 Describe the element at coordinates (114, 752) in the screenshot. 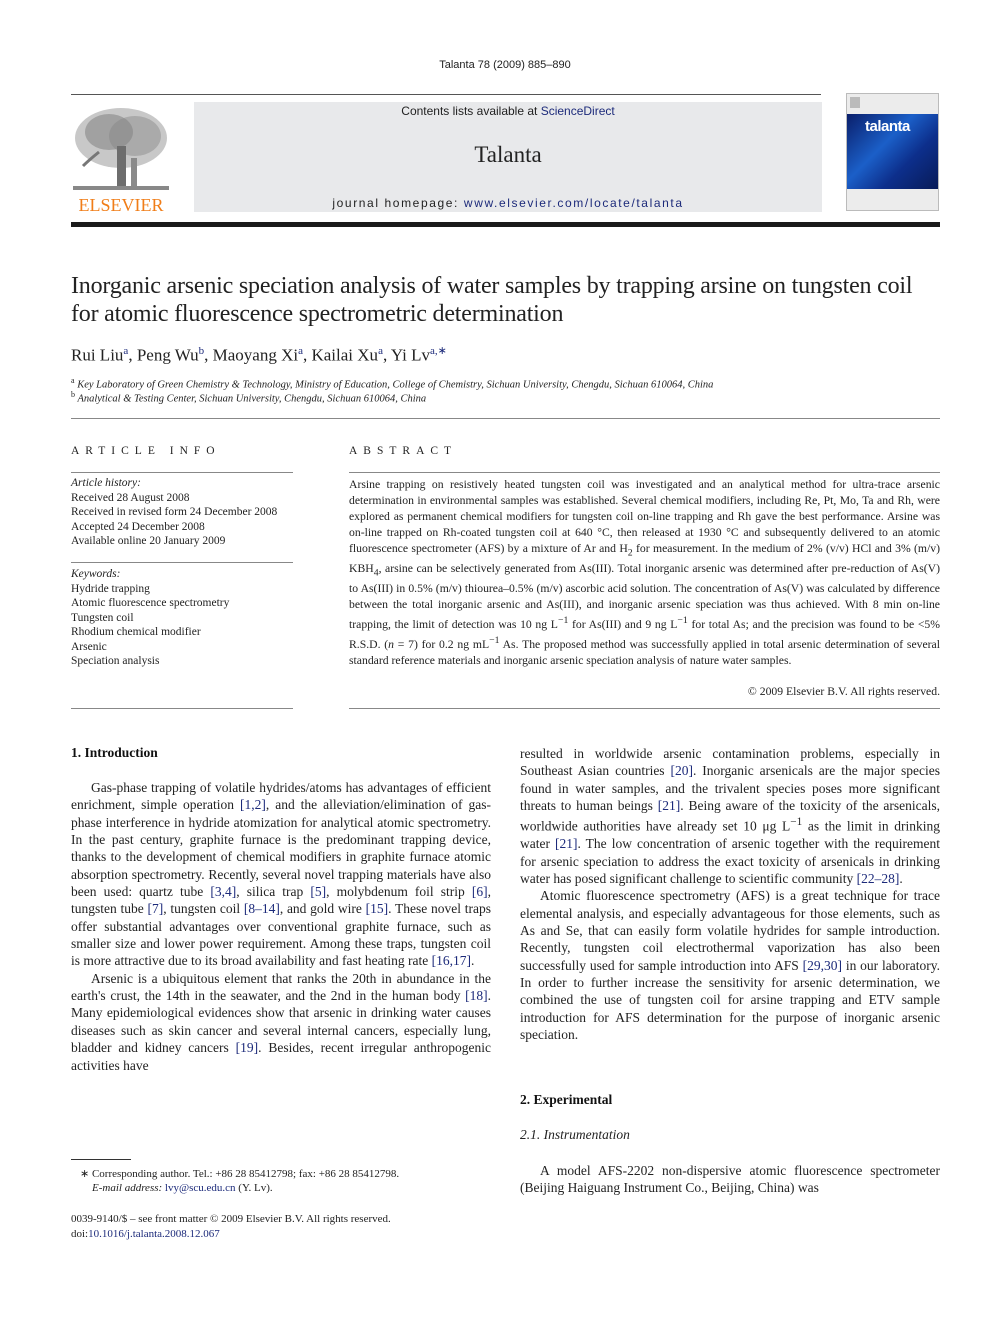

I see `section-heading-introduction: 1. Introduction` at that location.